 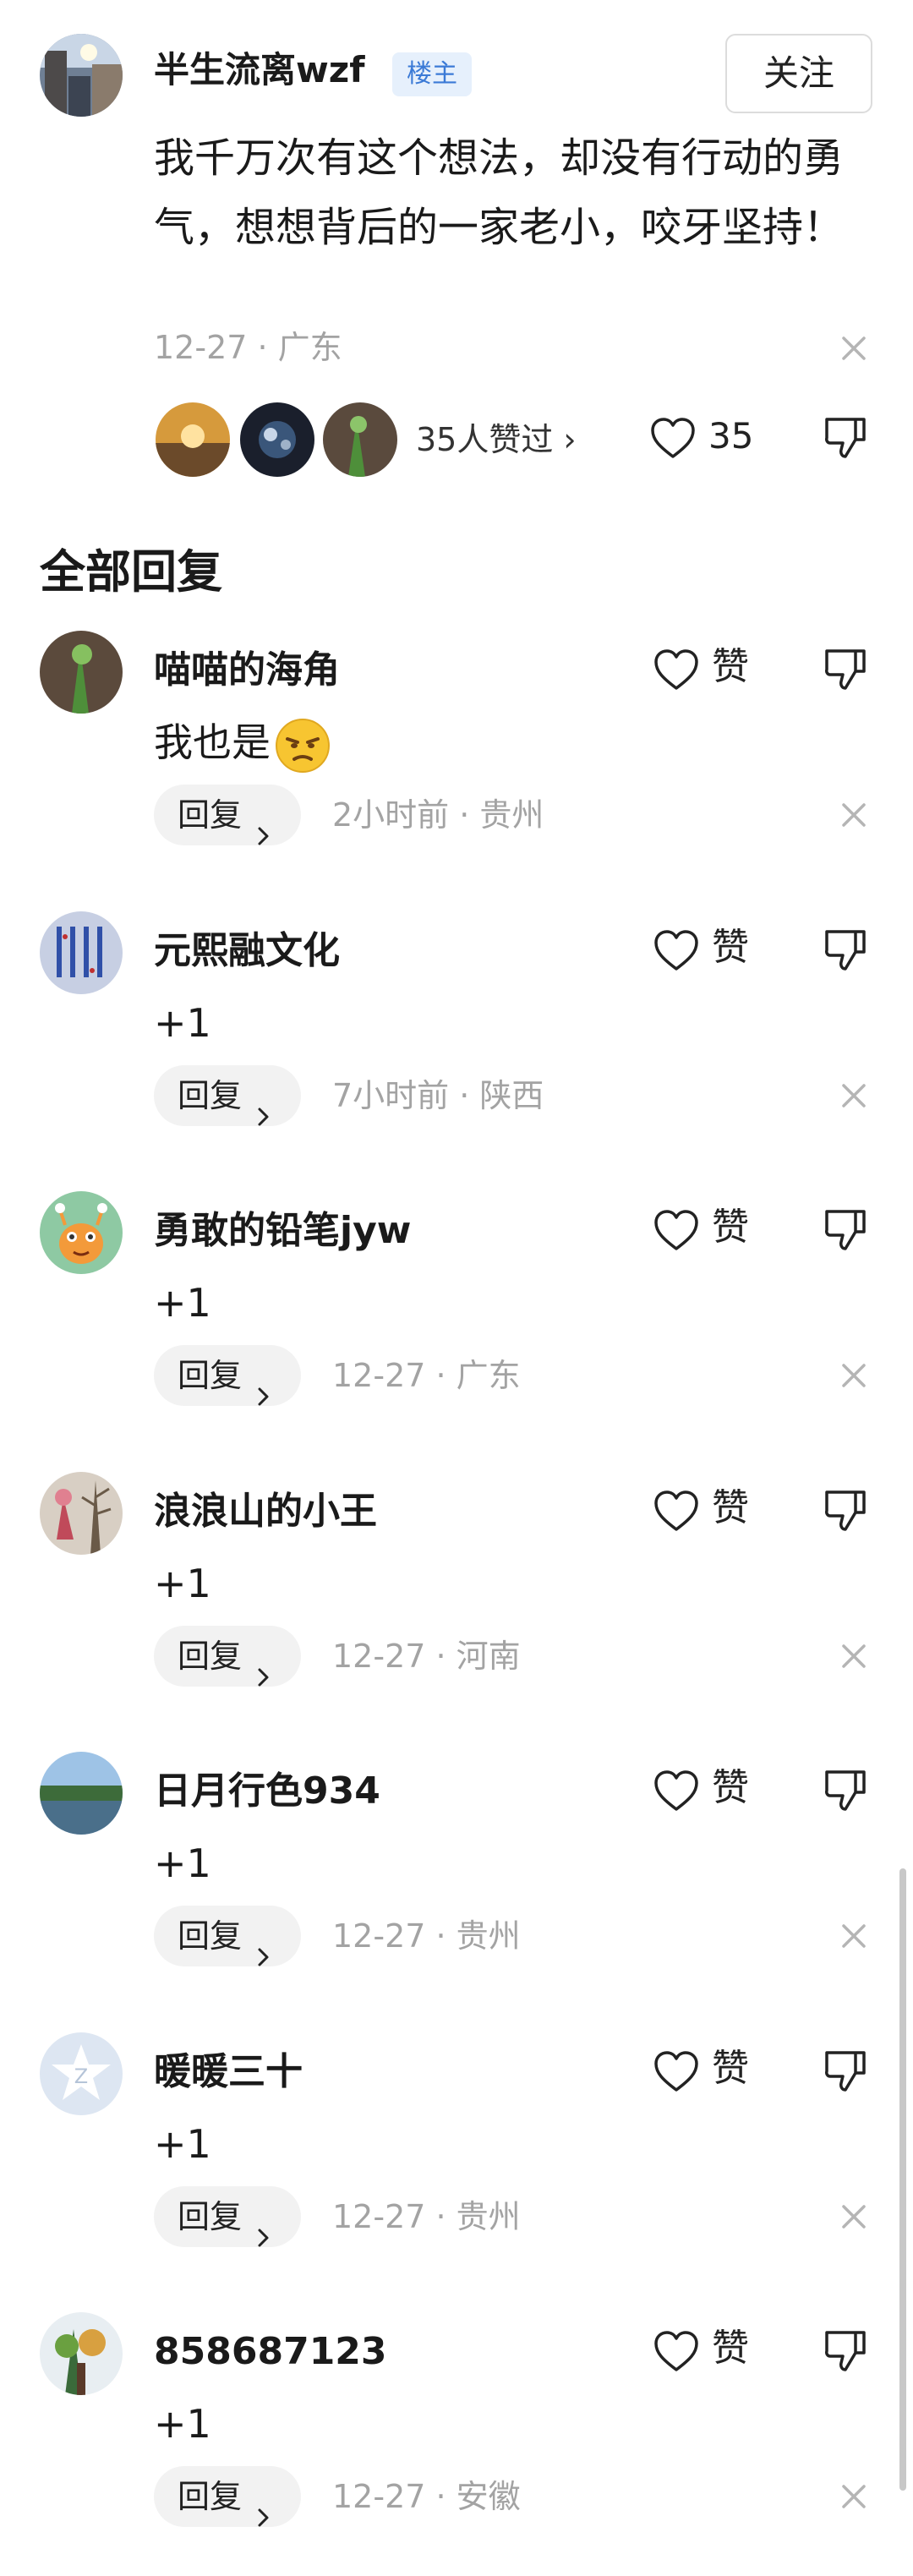 I want to click on reply-author-name: 元熙融文化, so click(x=247, y=952).